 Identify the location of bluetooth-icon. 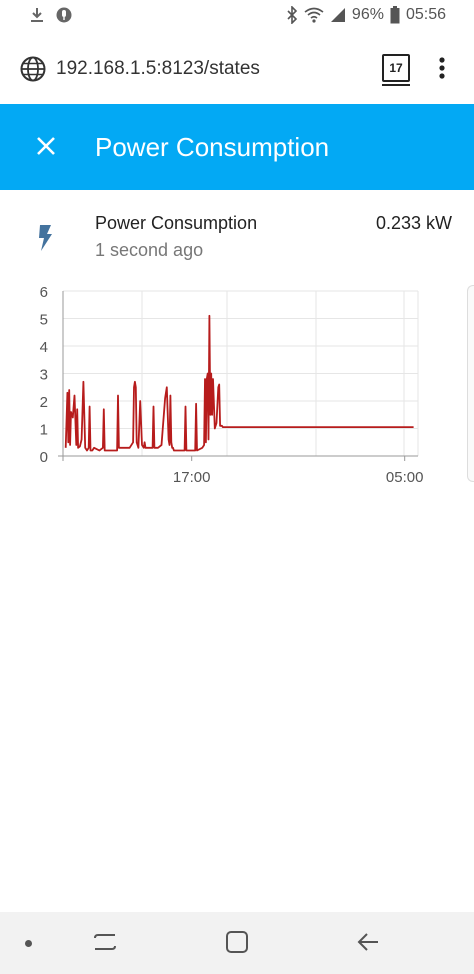
(292, 15).